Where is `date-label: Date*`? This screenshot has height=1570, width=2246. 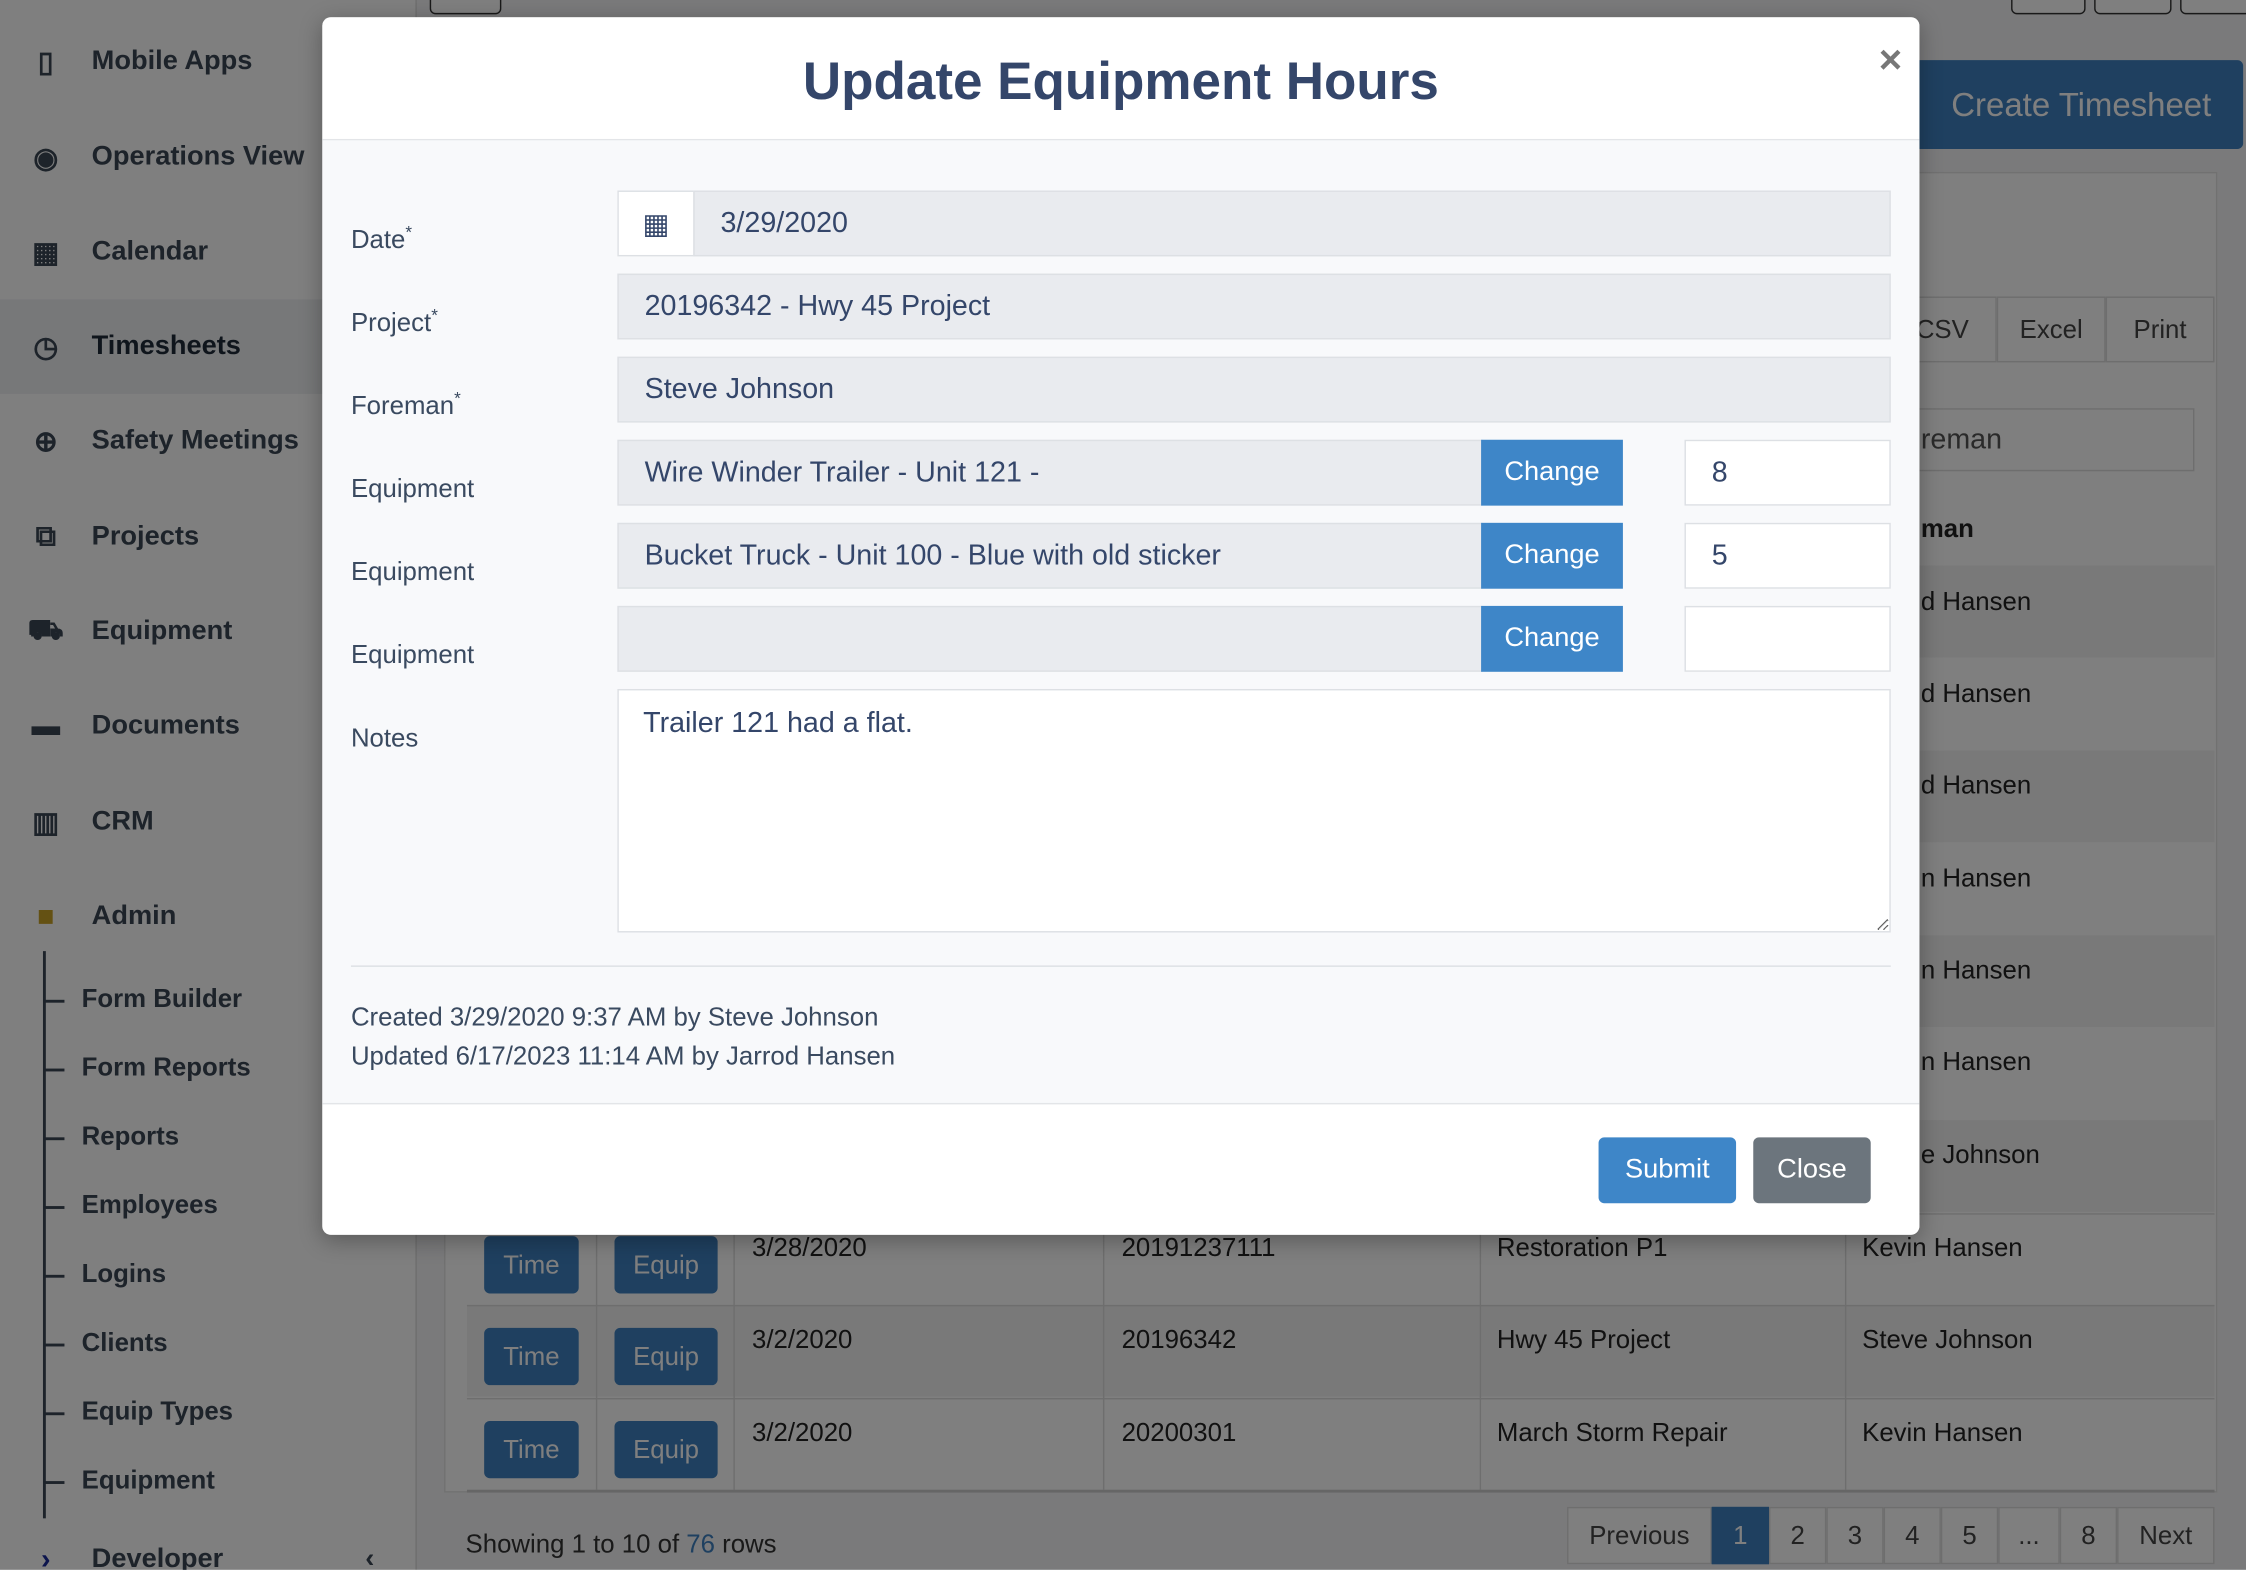 date-label: Date* is located at coordinates (381, 238).